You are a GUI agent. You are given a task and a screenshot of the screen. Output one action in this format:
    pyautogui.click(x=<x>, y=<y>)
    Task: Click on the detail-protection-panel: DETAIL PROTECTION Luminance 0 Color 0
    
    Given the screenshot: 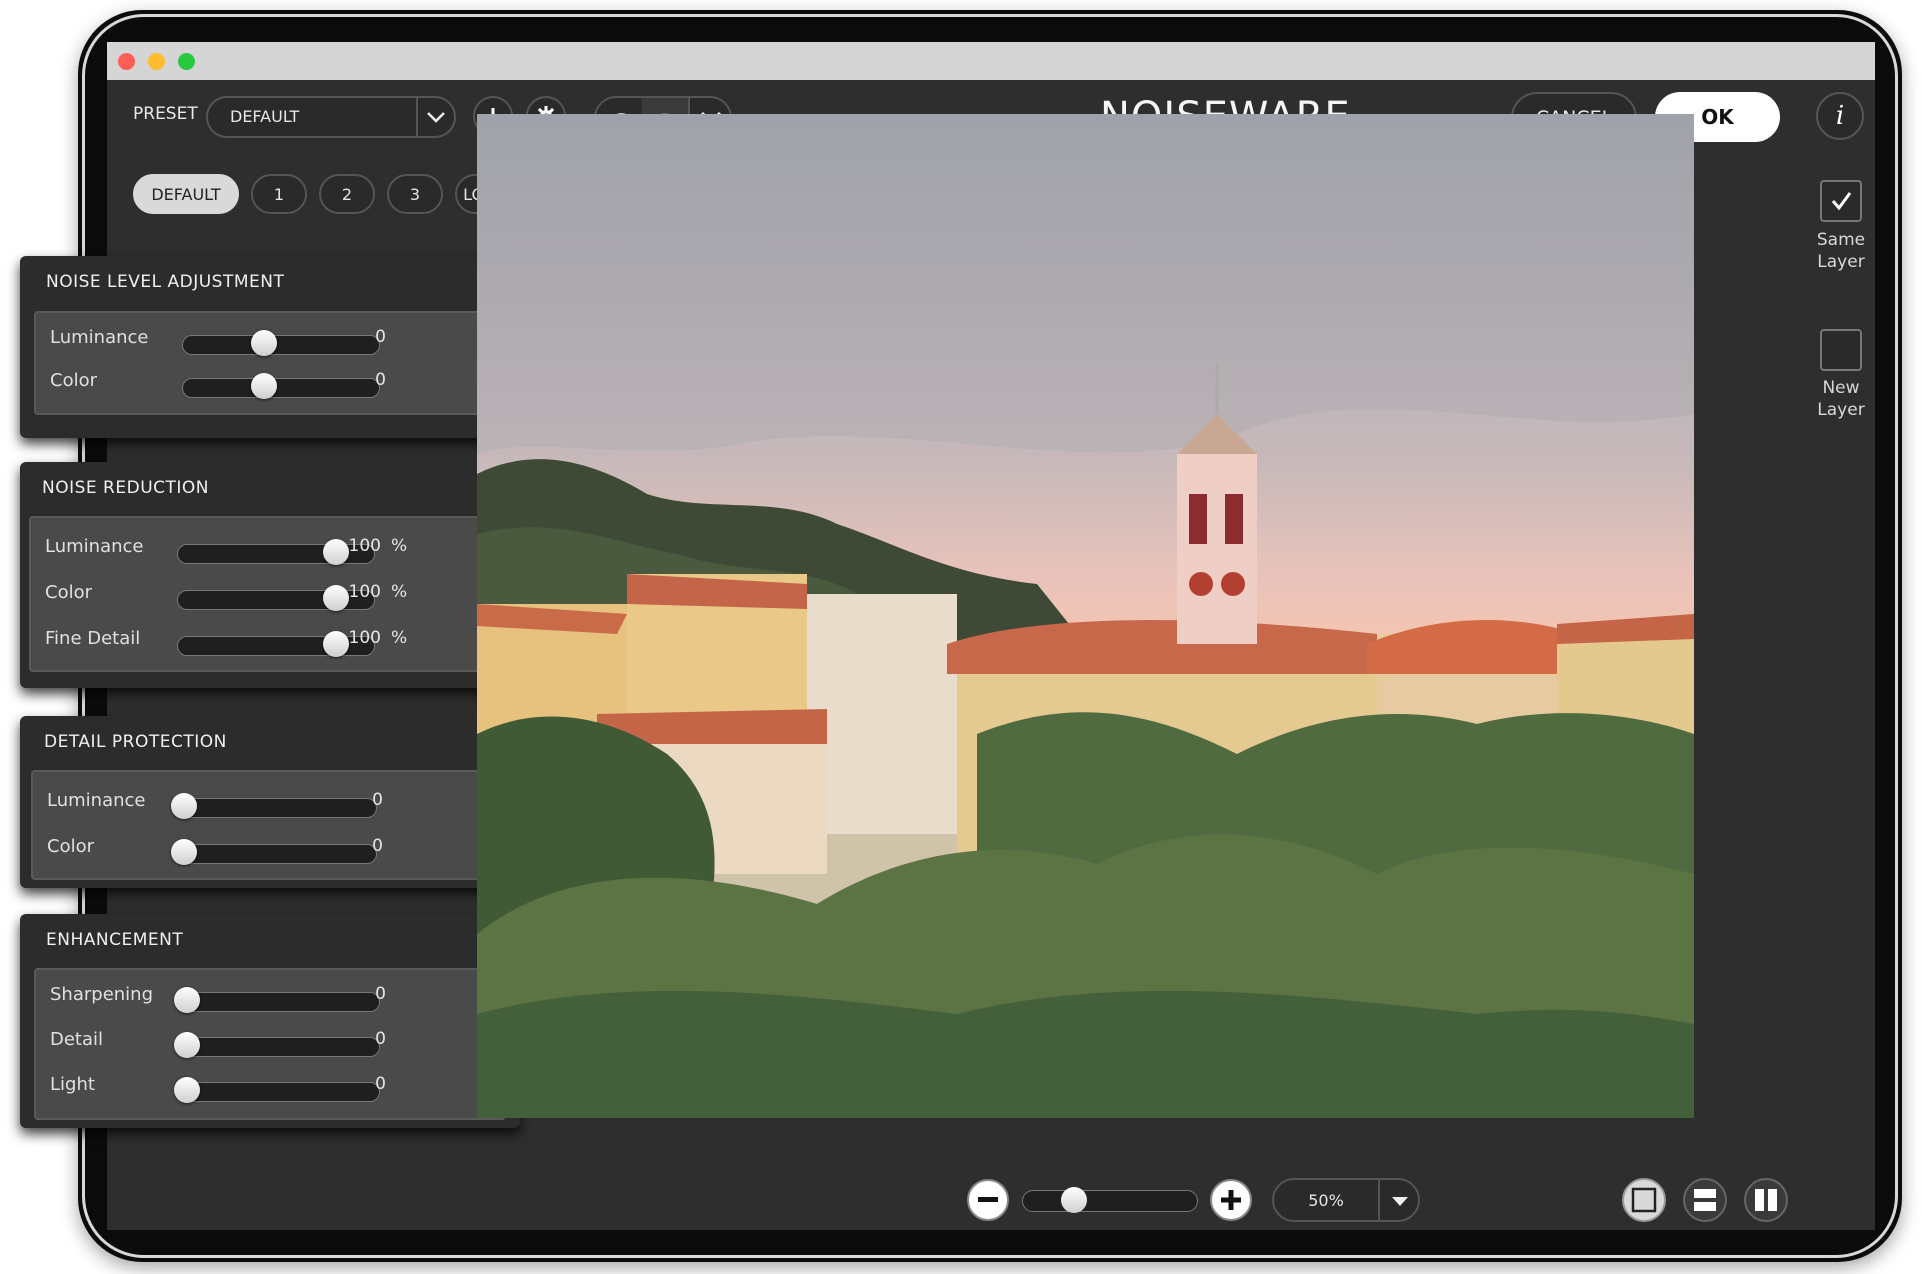 What is the action you would take?
    pyautogui.click(x=270, y=802)
    